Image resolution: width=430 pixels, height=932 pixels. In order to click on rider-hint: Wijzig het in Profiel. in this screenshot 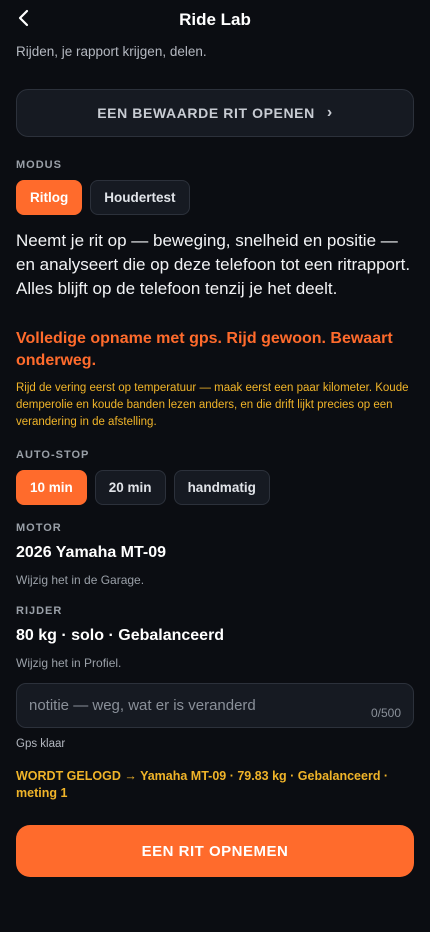, I will do `click(69, 663)`.